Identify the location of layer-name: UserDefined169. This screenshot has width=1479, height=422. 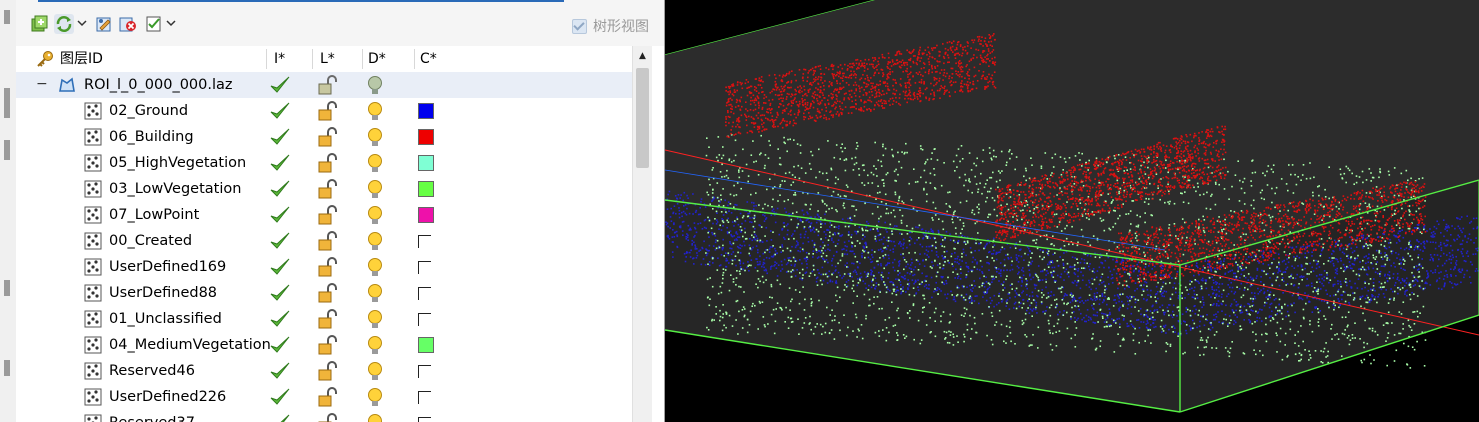
(168, 267).